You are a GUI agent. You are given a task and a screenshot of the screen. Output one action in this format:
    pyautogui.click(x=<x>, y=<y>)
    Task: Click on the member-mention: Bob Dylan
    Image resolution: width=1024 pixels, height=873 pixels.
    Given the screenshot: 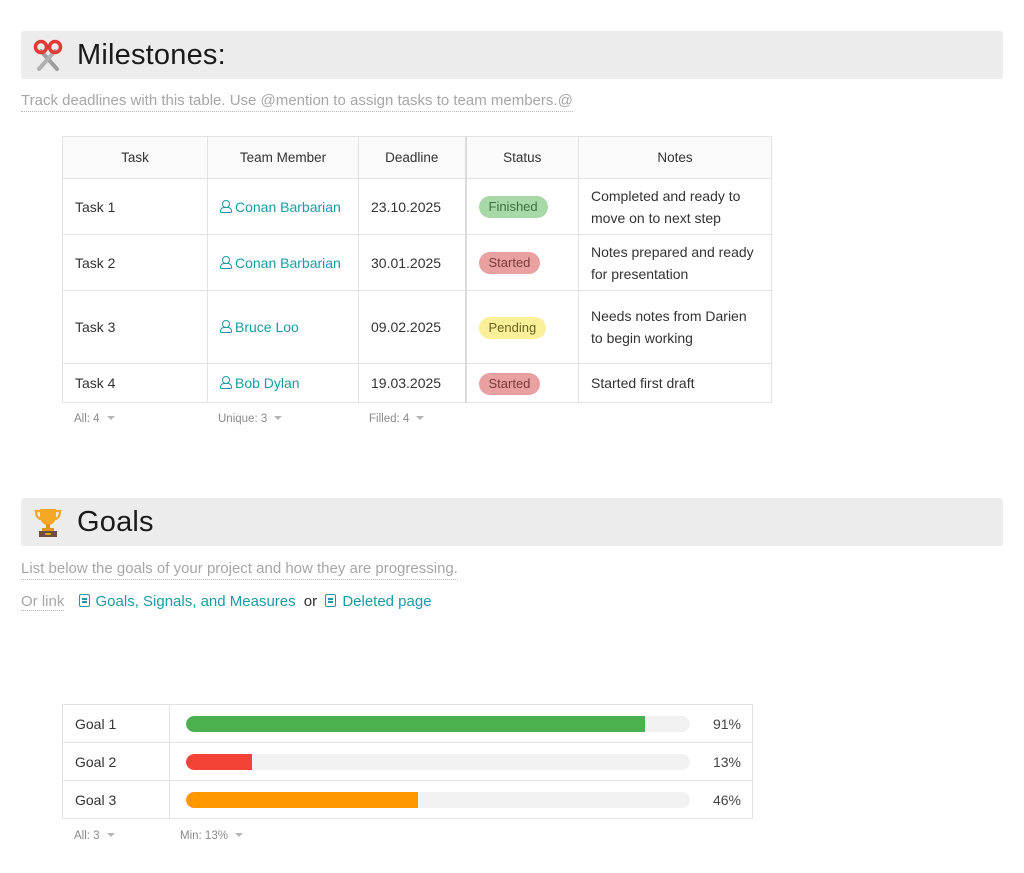 What is the action you would take?
    pyautogui.click(x=260, y=383)
    